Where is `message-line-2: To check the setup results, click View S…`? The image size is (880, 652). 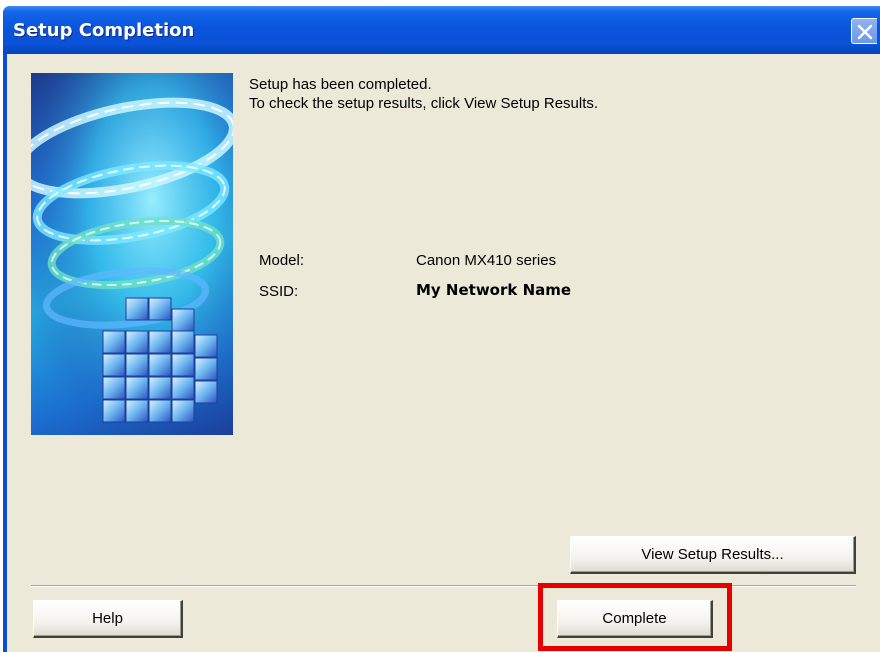
message-line-2: To check the setup results, click View S… is located at coordinates (424, 103).